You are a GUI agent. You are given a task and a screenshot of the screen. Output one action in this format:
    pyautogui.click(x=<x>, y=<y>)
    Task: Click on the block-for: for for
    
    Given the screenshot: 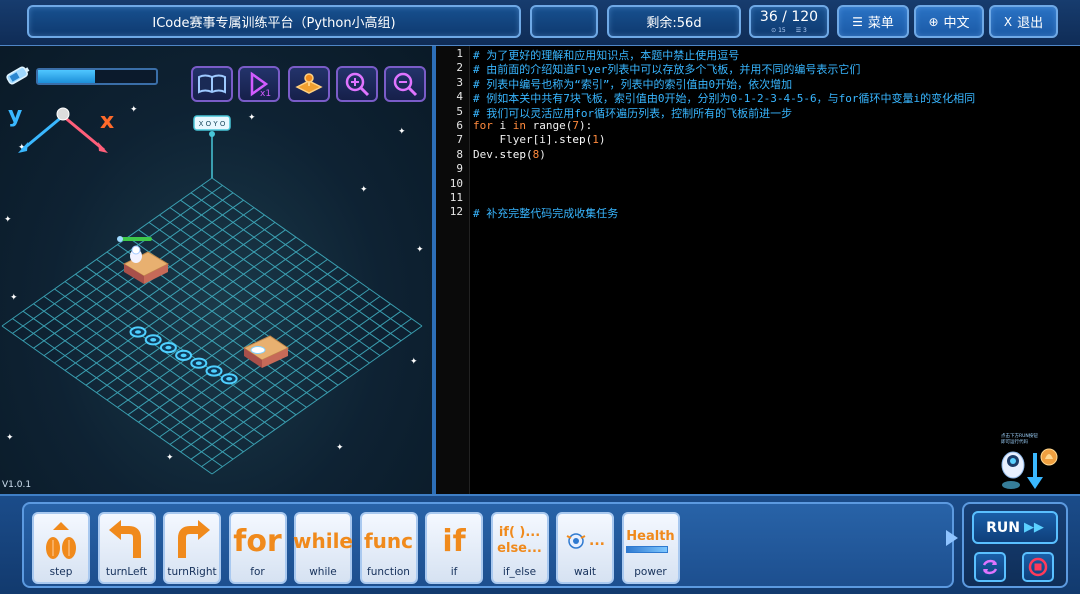 What is the action you would take?
    pyautogui.click(x=257, y=548)
    